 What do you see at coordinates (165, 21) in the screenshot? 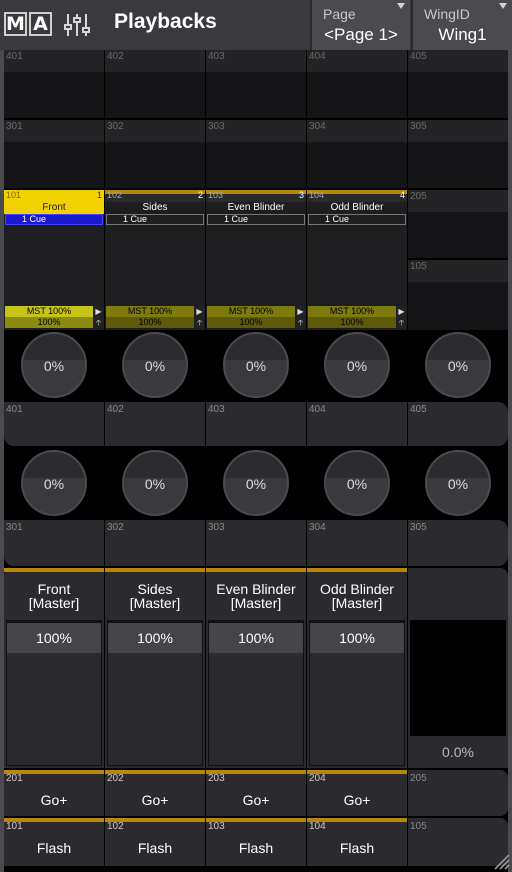
I see `window-title: Playbacks` at bounding box center [165, 21].